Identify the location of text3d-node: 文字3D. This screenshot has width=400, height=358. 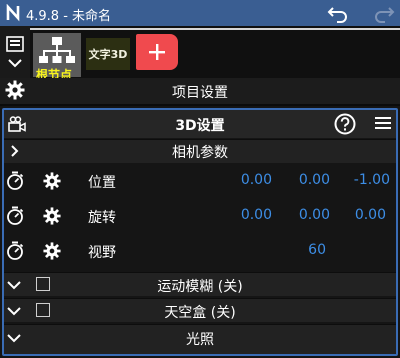
(108, 54).